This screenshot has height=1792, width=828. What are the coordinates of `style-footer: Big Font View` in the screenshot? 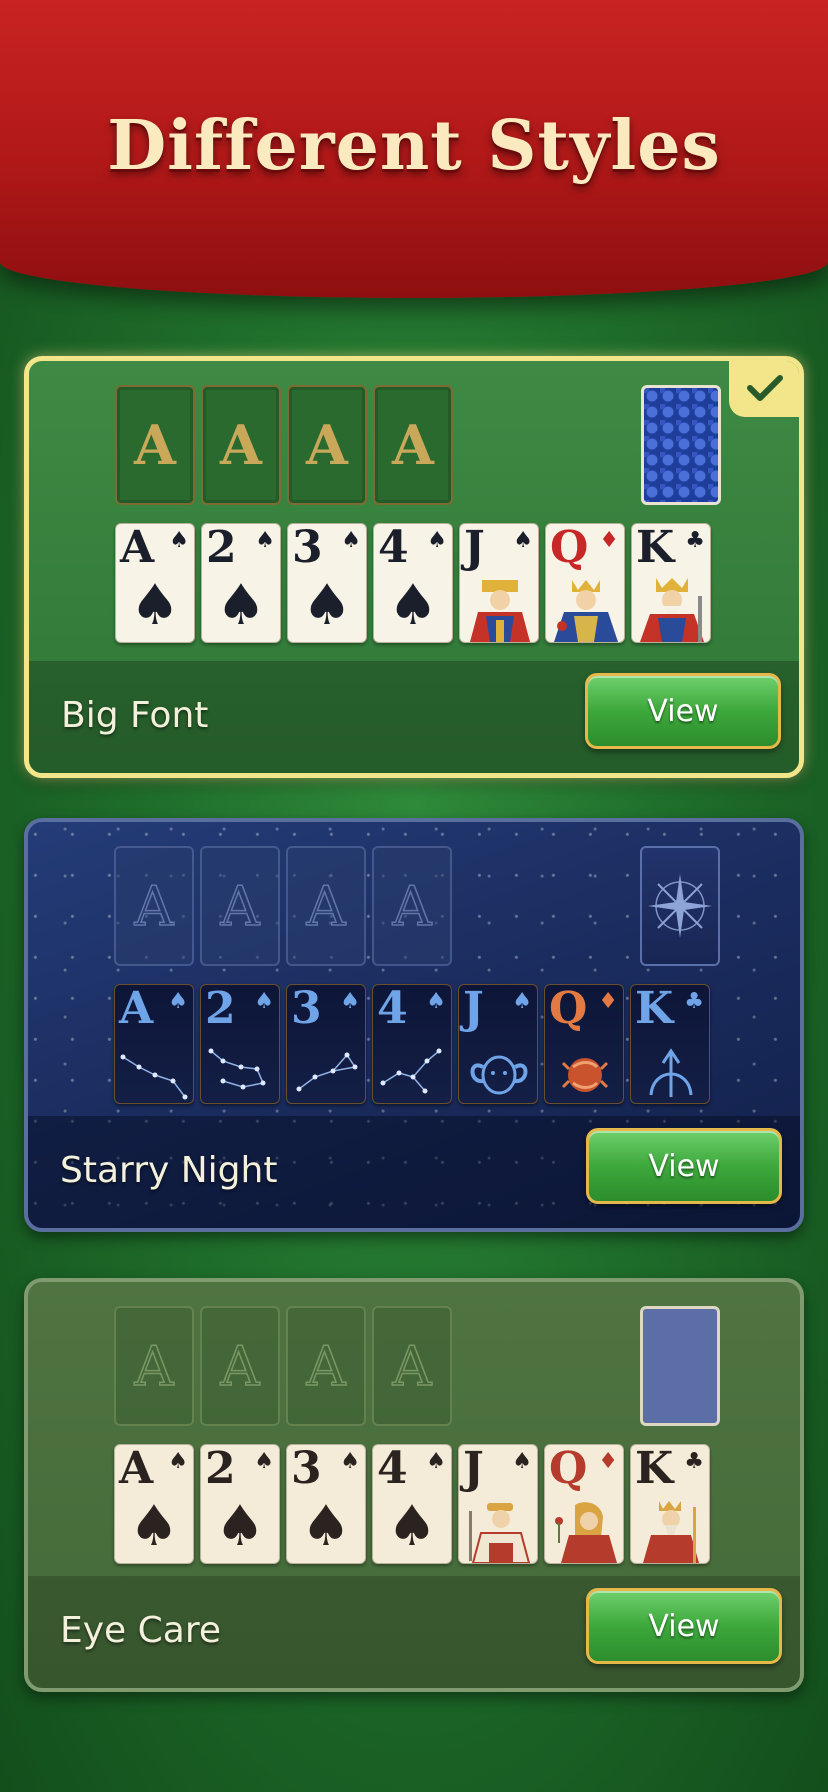 It's located at (414, 717).